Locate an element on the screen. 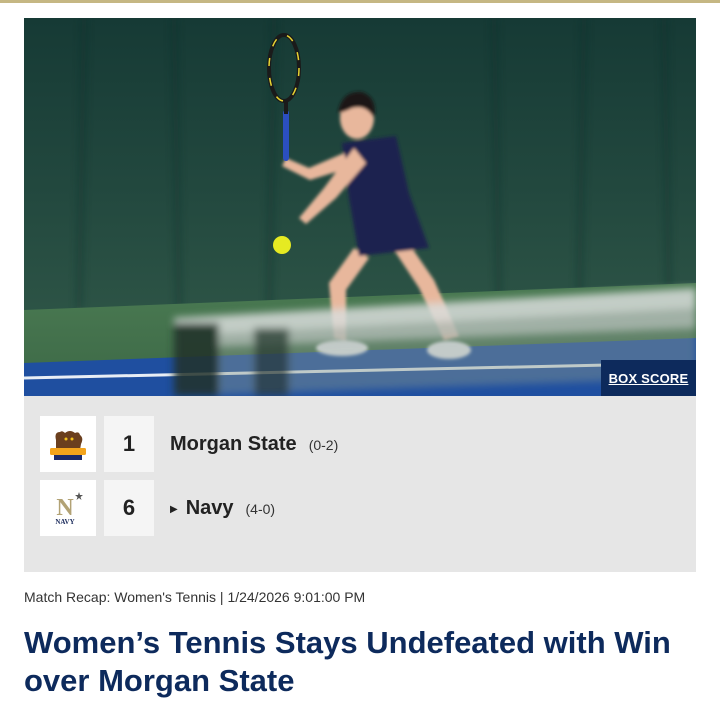 Image resolution: width=720 pixels, height=720 pixels. navy-n-icon: N NAVY is located at coordinates (69, 509).